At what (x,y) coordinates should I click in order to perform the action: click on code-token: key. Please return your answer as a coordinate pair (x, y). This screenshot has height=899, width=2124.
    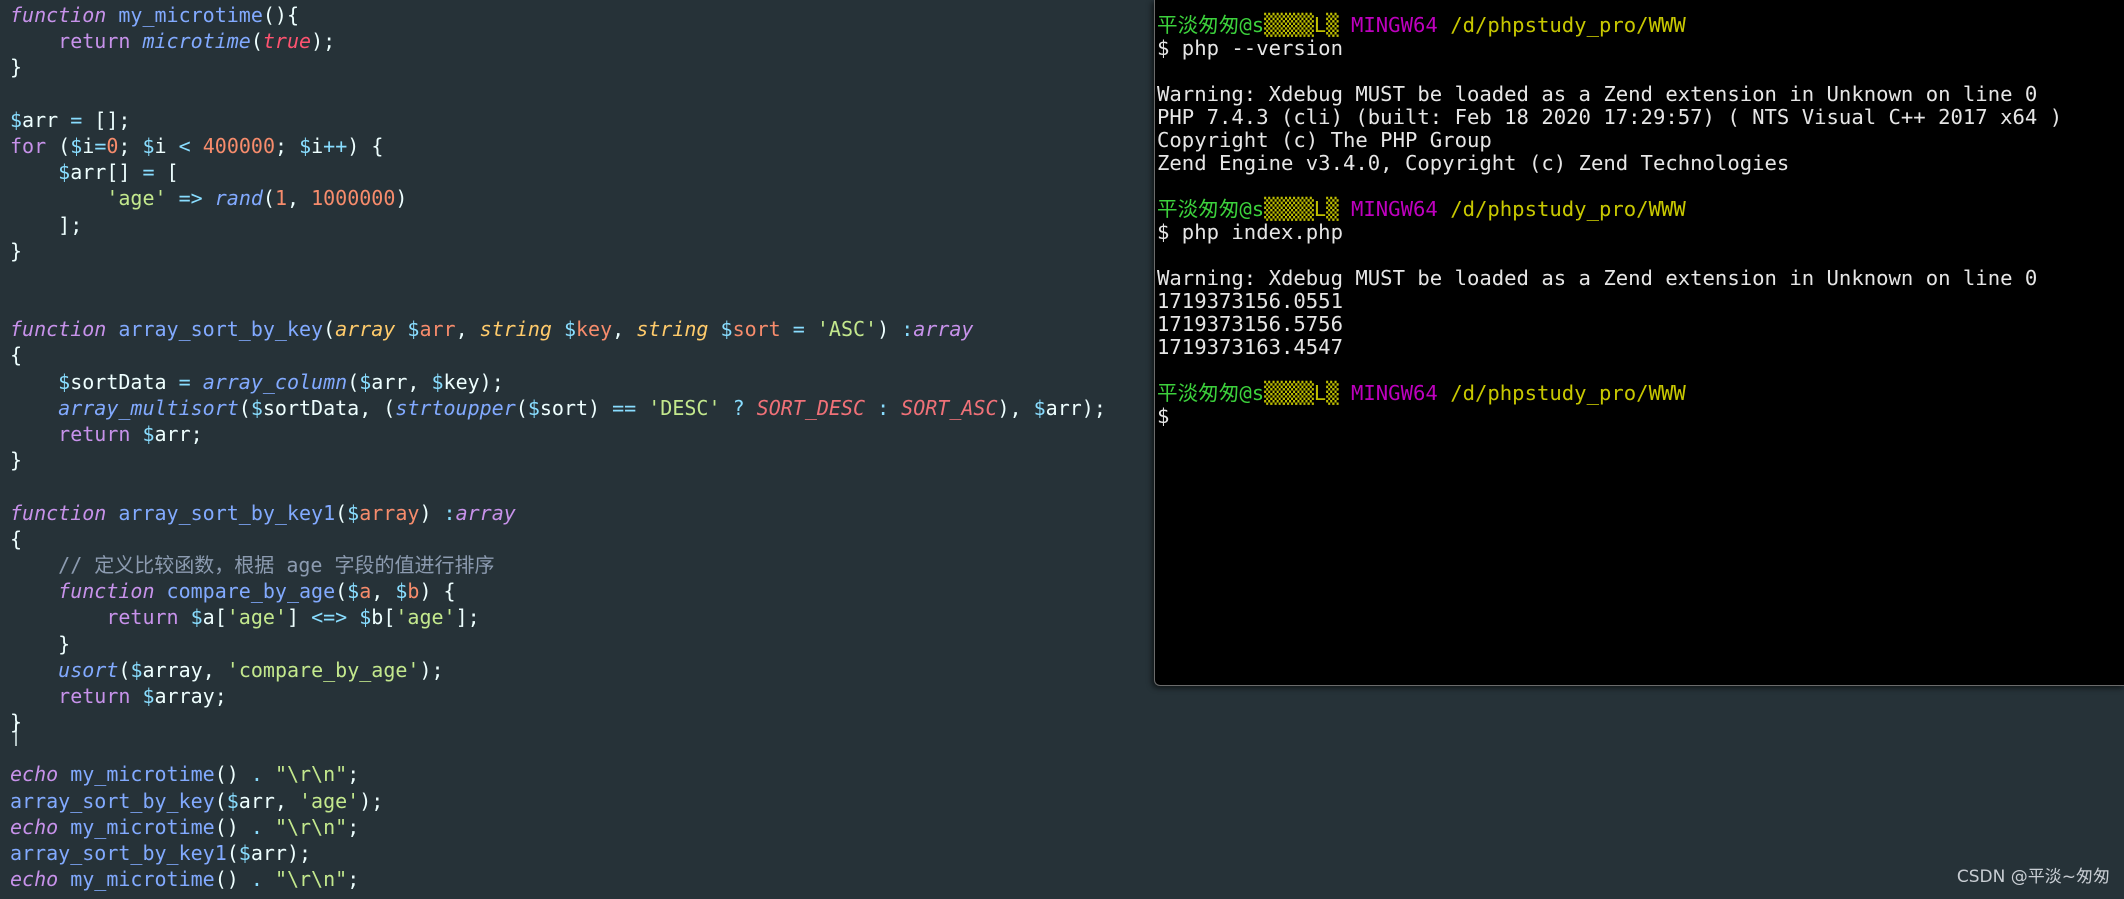
    Looking at the image, I should click on (594, 329).